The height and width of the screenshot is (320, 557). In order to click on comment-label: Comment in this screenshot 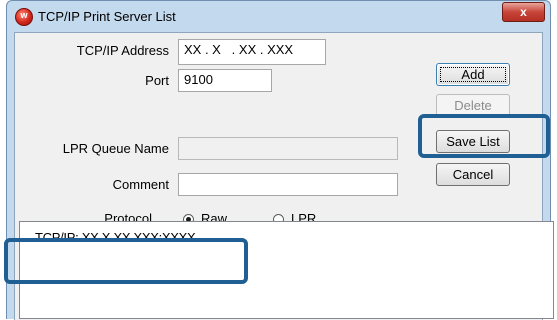, I will do `click(140, 184)`.